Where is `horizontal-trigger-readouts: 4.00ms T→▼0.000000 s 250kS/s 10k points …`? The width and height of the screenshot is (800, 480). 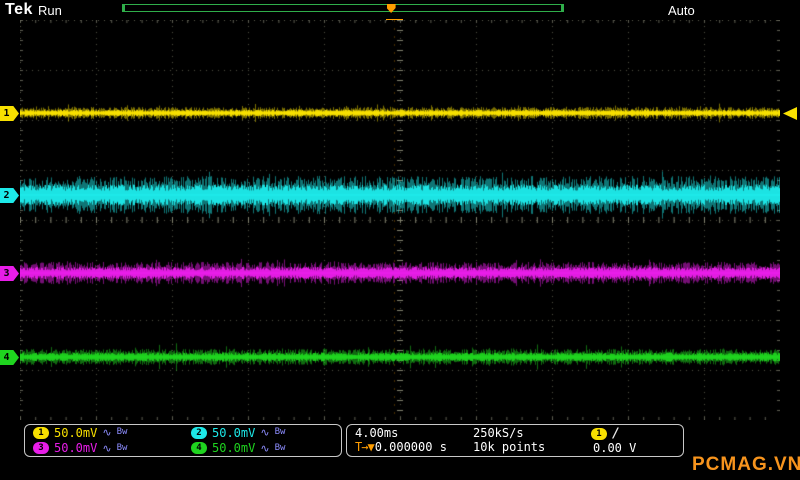 horizontal-trigger-readouts: 4.00ms T→▼0.000000 s 250kS/s 10k points … is located at coordinates (515, 440).